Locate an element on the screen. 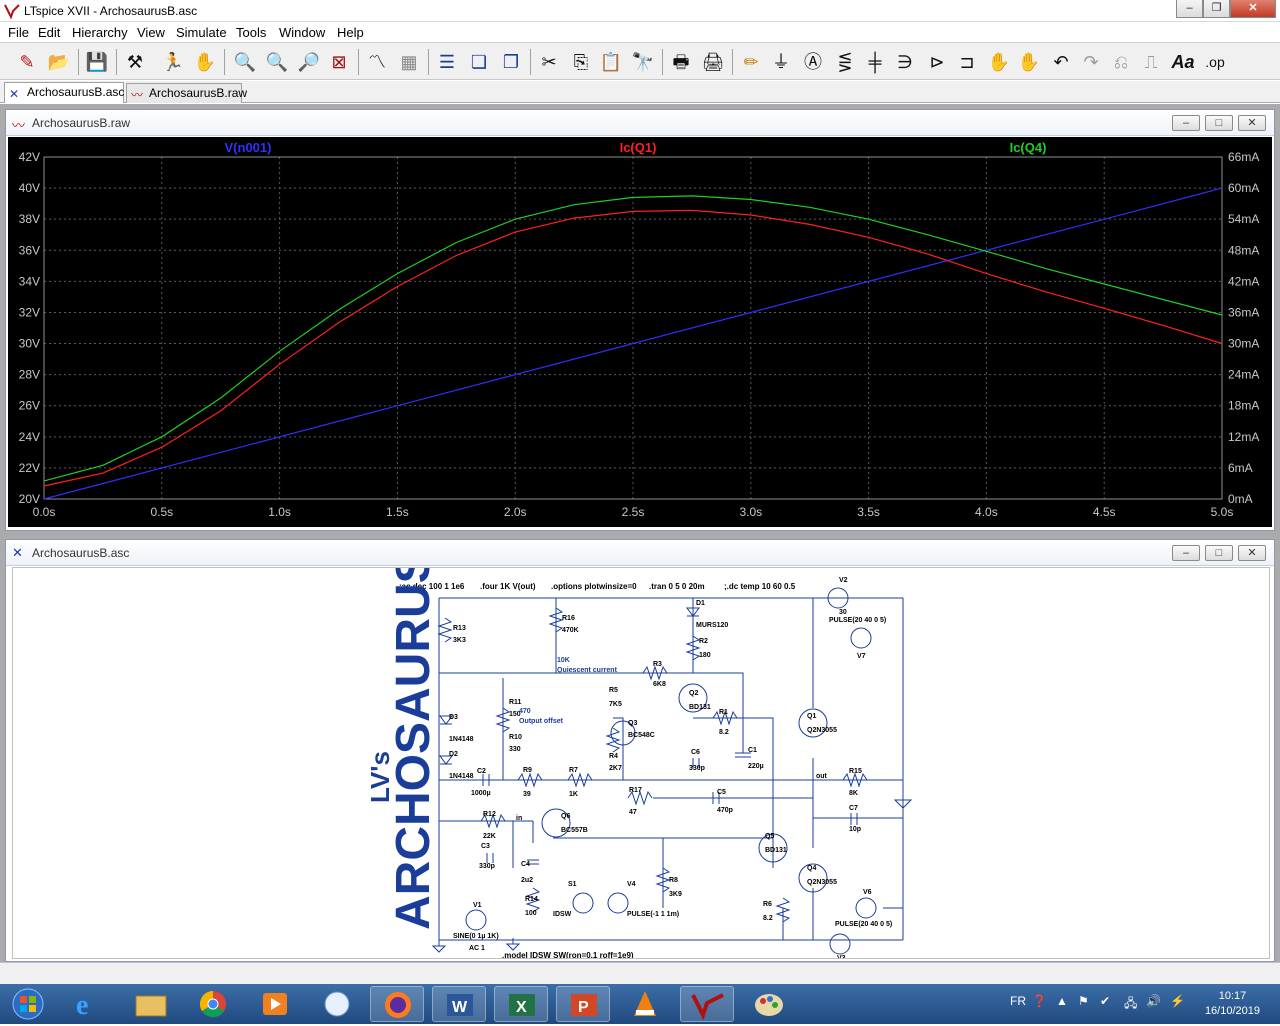 The height and width of the screenshot is (1026, 1280). new-schematic-icon: ✎ is located at coordinates (27, 62).